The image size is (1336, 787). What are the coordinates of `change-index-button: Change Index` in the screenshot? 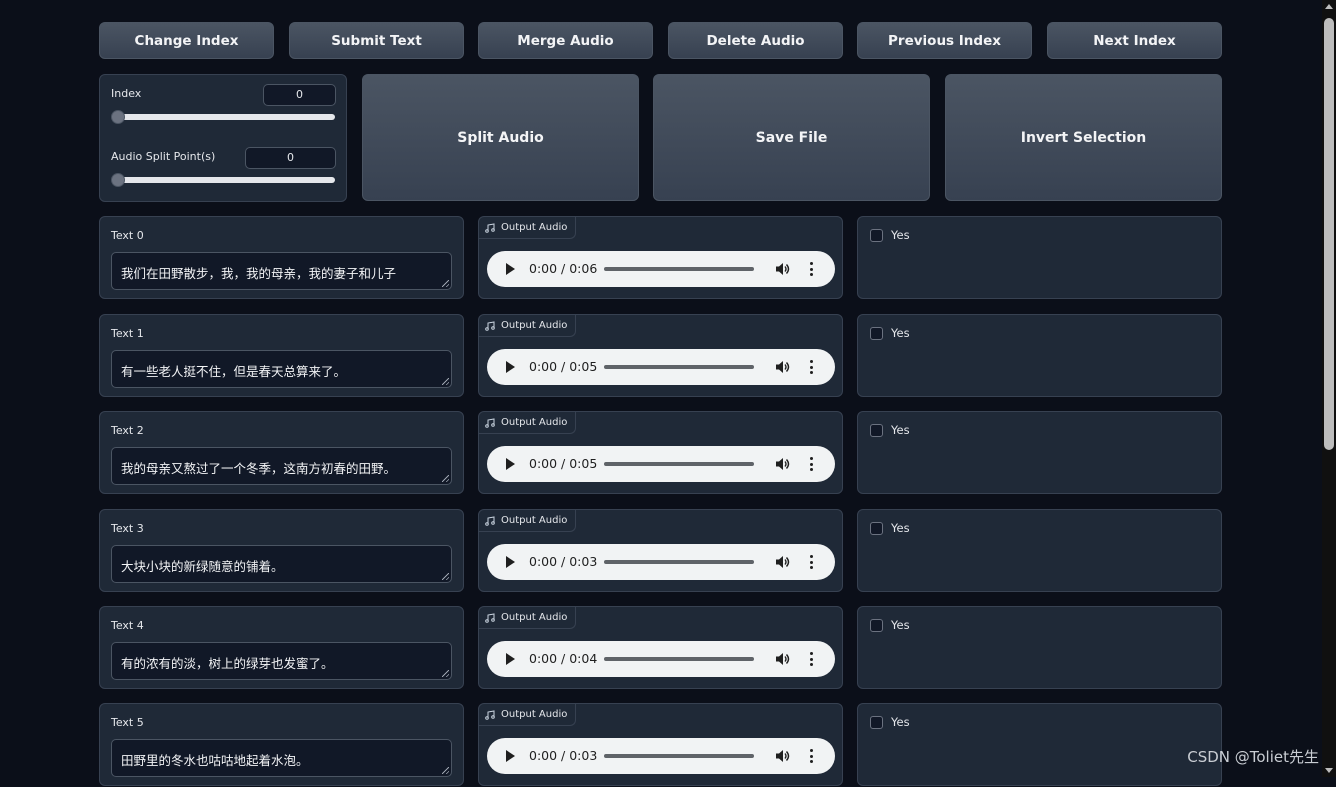 It's located at (186, 40).